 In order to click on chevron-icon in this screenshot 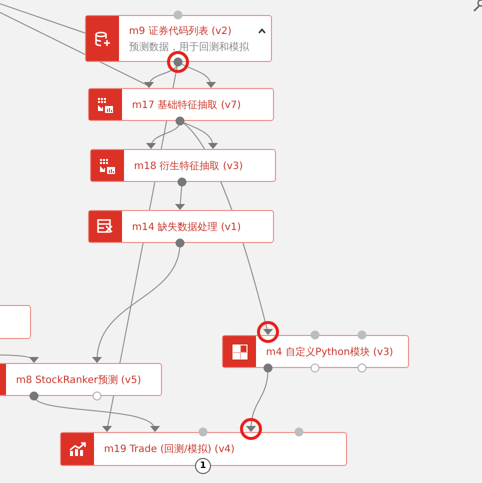, I will do `click(262, 31)`.